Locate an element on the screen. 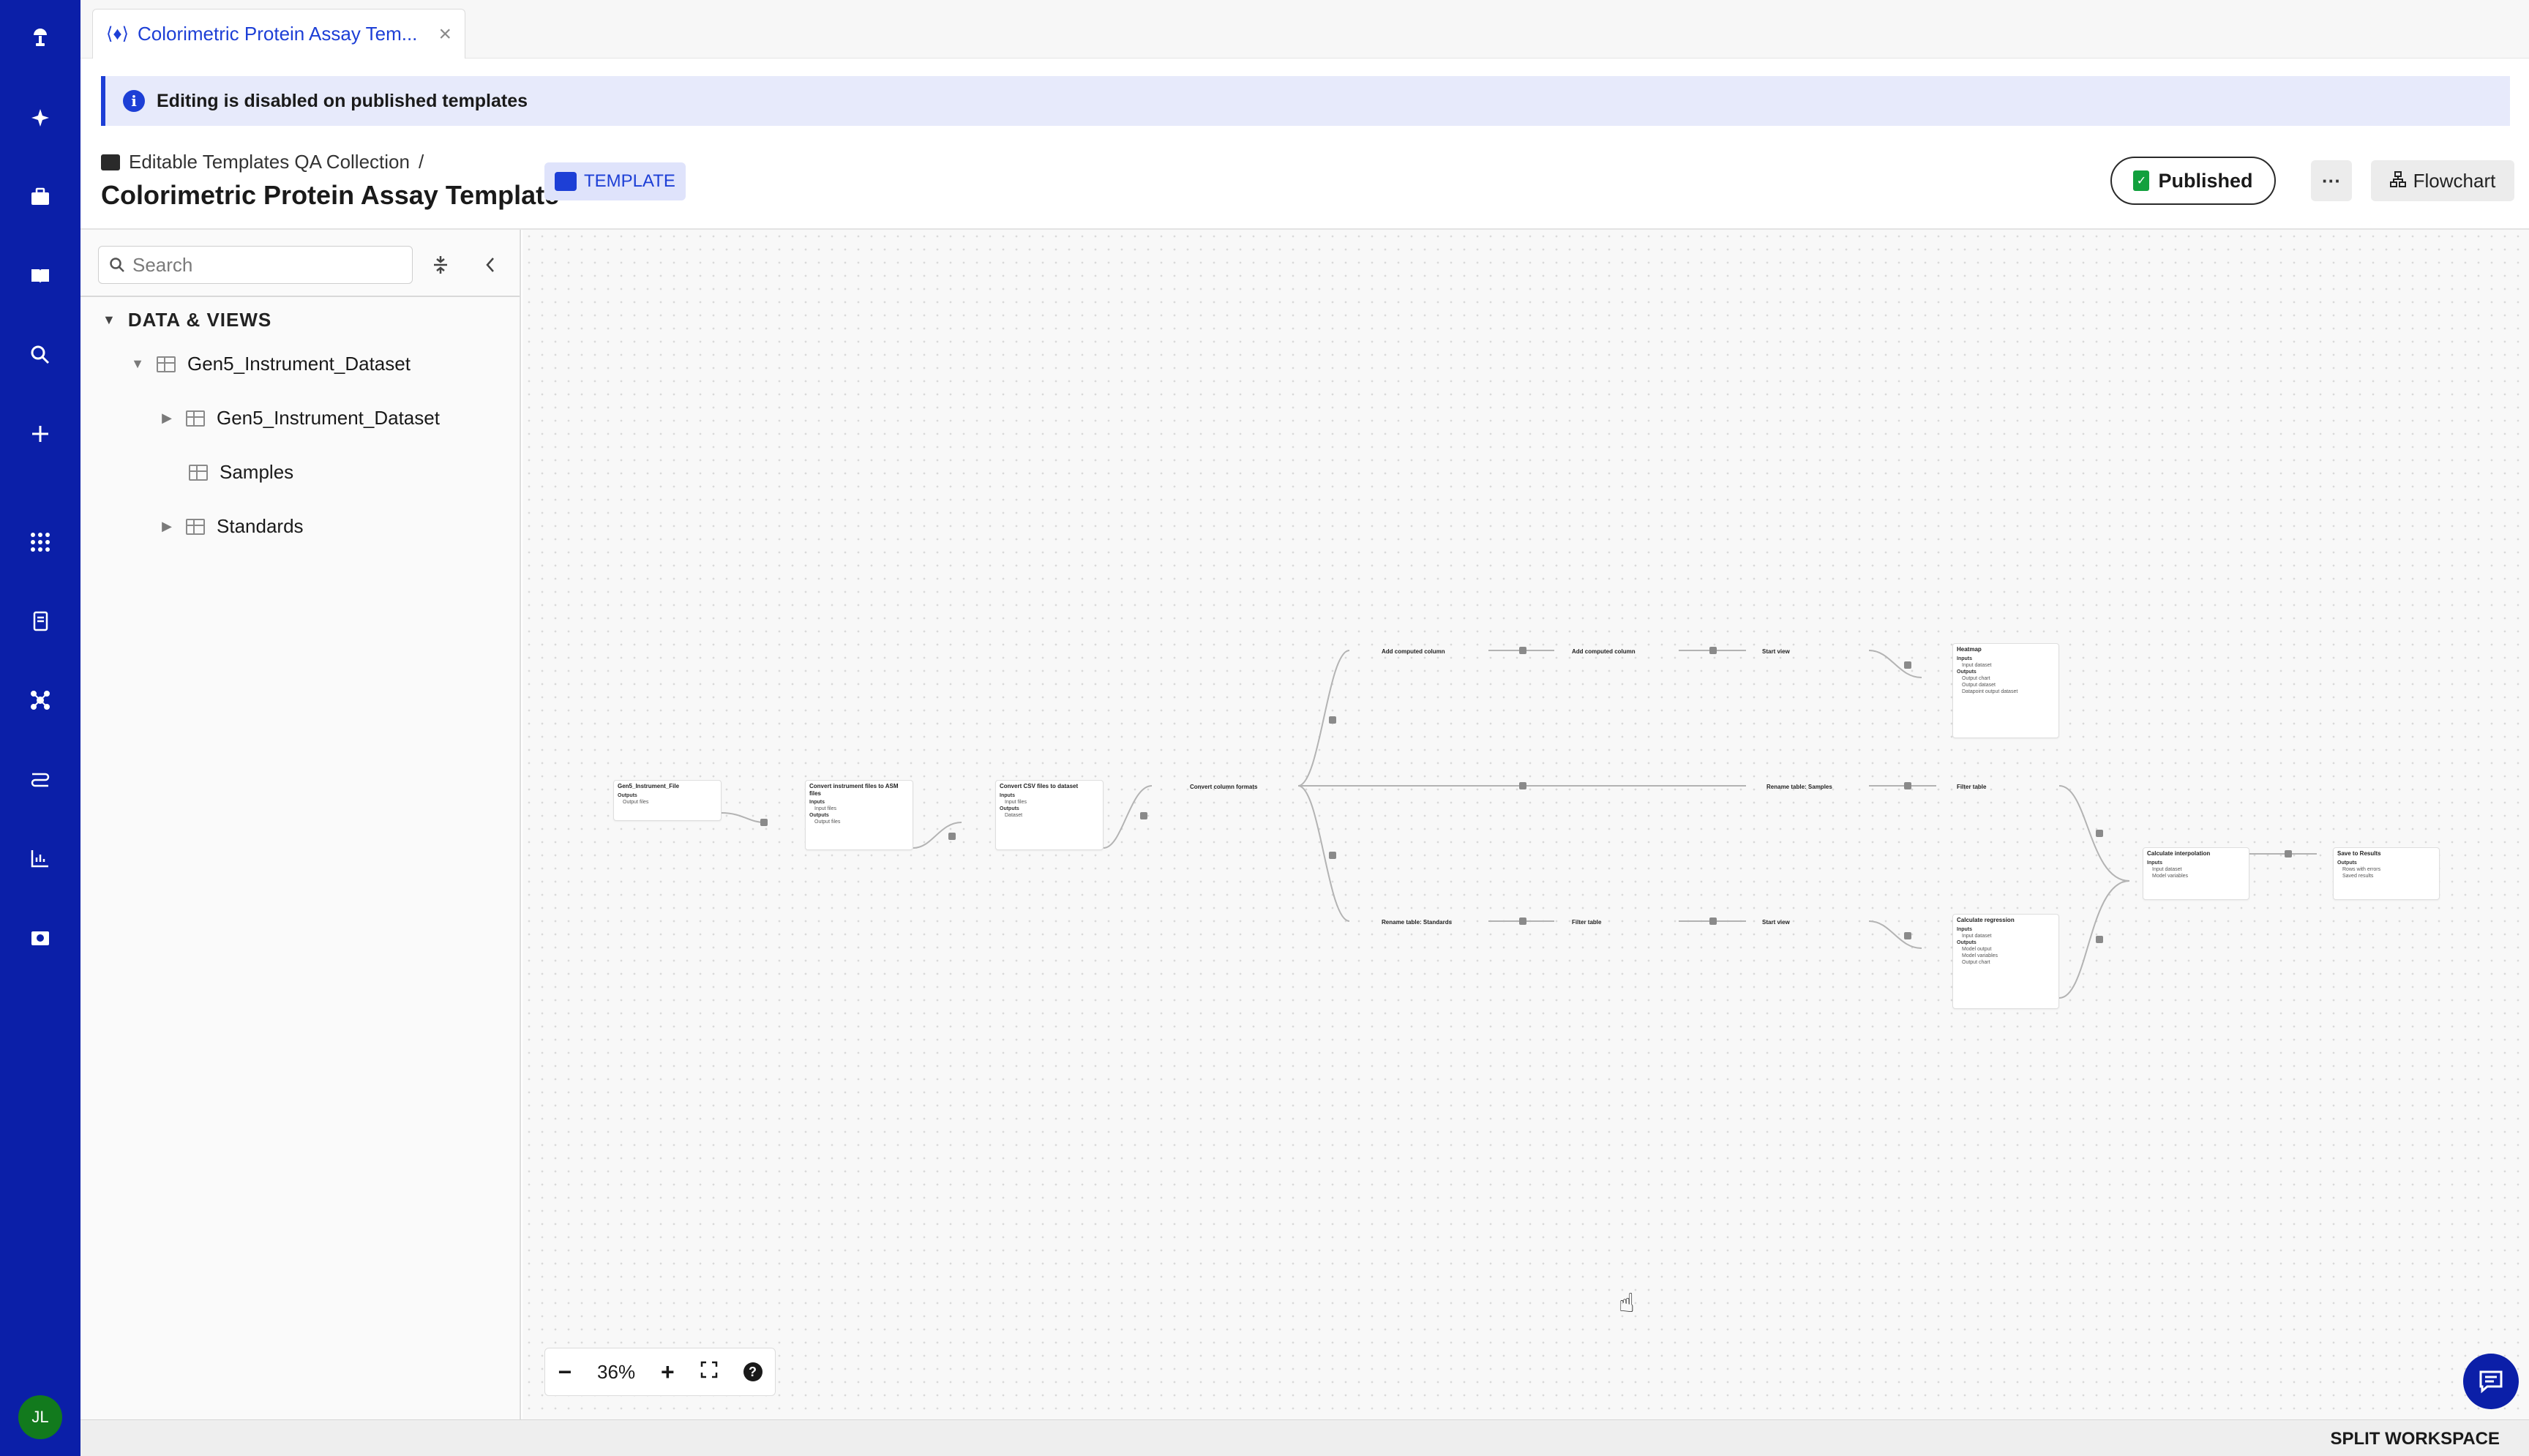  template-badge: TEMPLATE is located at coordinates (615, 181).